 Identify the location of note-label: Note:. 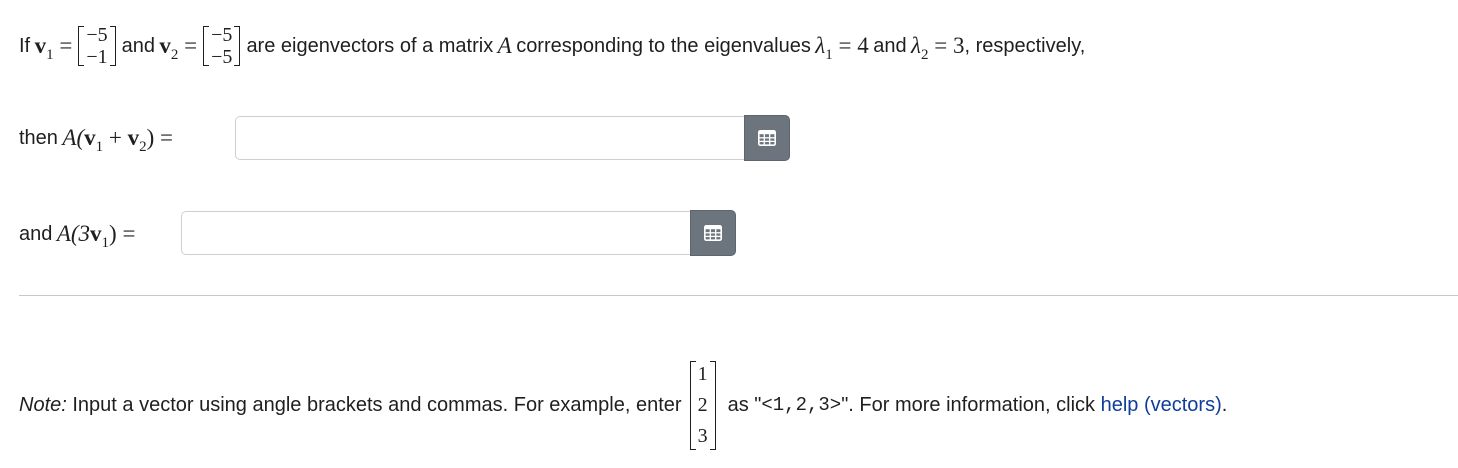
(43, 404).